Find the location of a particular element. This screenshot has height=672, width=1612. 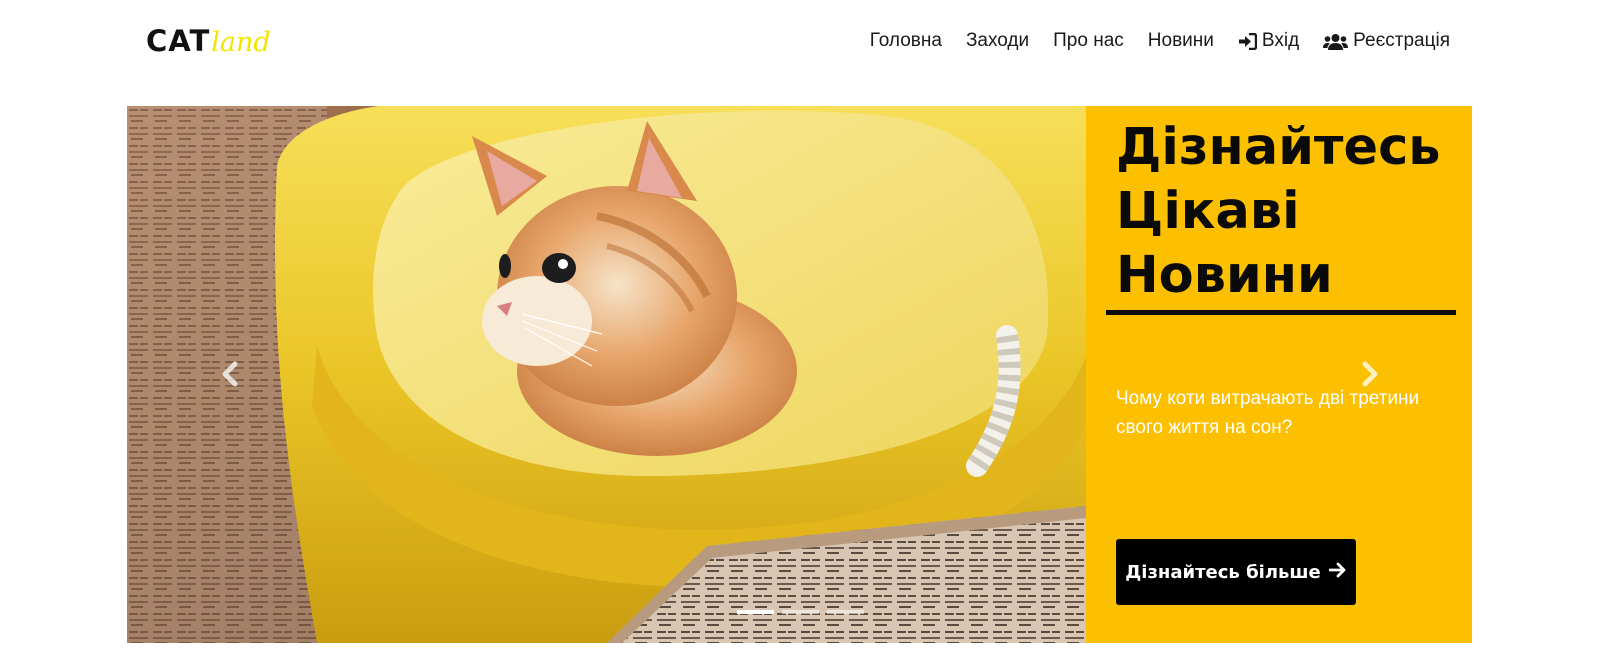

nav-item-register: Реєстрація is located at coordinates (1386, 41).